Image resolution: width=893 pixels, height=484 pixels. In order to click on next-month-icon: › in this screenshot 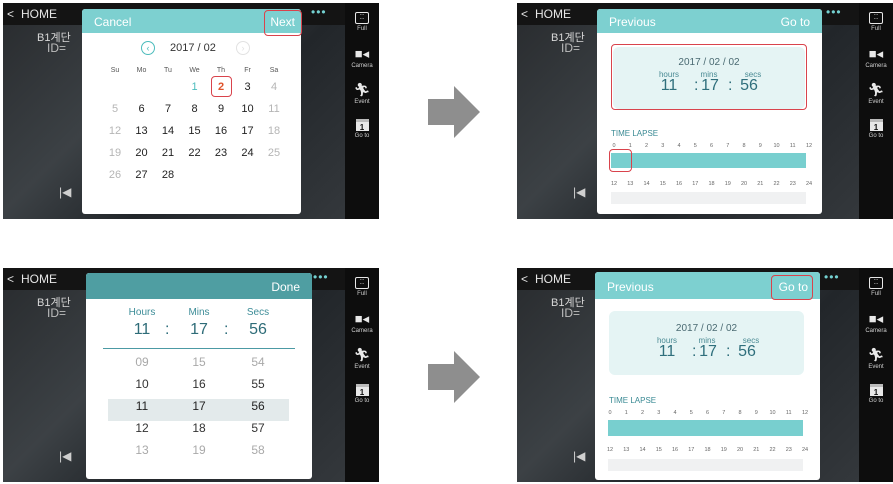, I will do `click(243, 48)`.